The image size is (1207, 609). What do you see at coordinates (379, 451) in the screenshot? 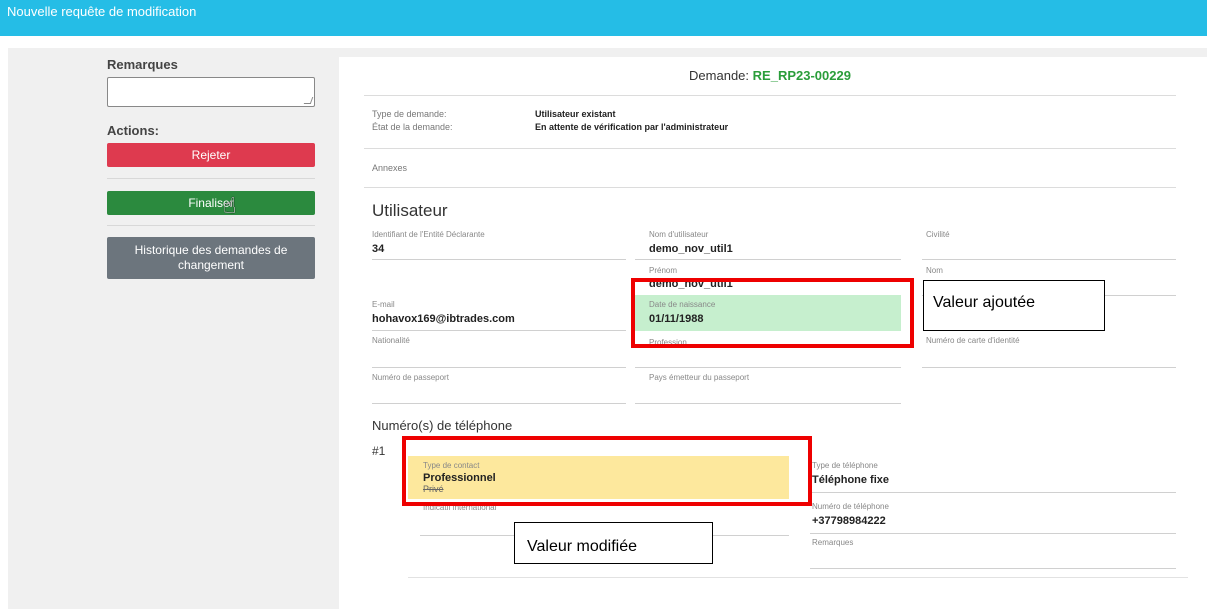
I see `phone-index: #1` at bounding box center [379, 451].